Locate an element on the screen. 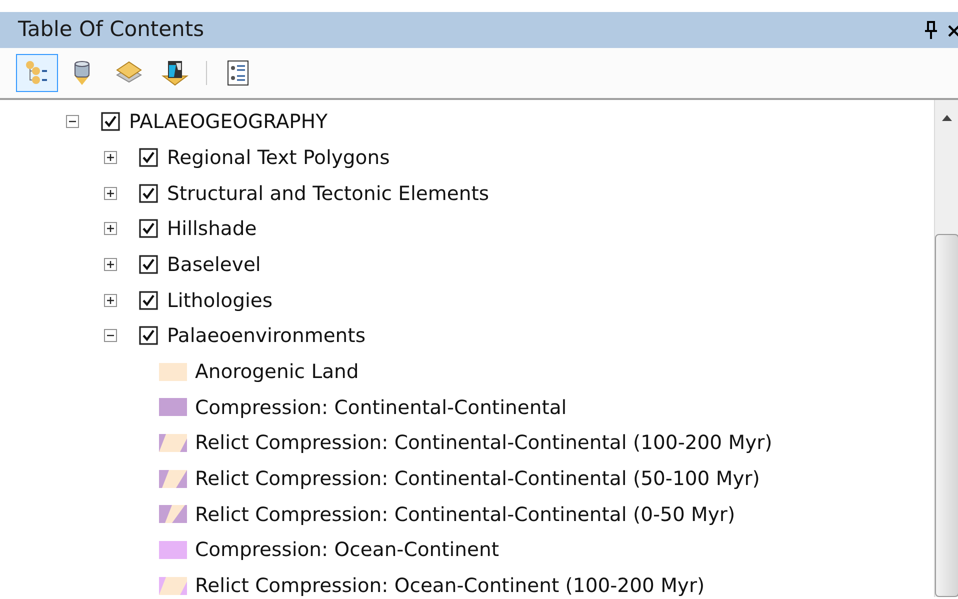  layer-name: Baselevel is located at coordinates (214, 265).